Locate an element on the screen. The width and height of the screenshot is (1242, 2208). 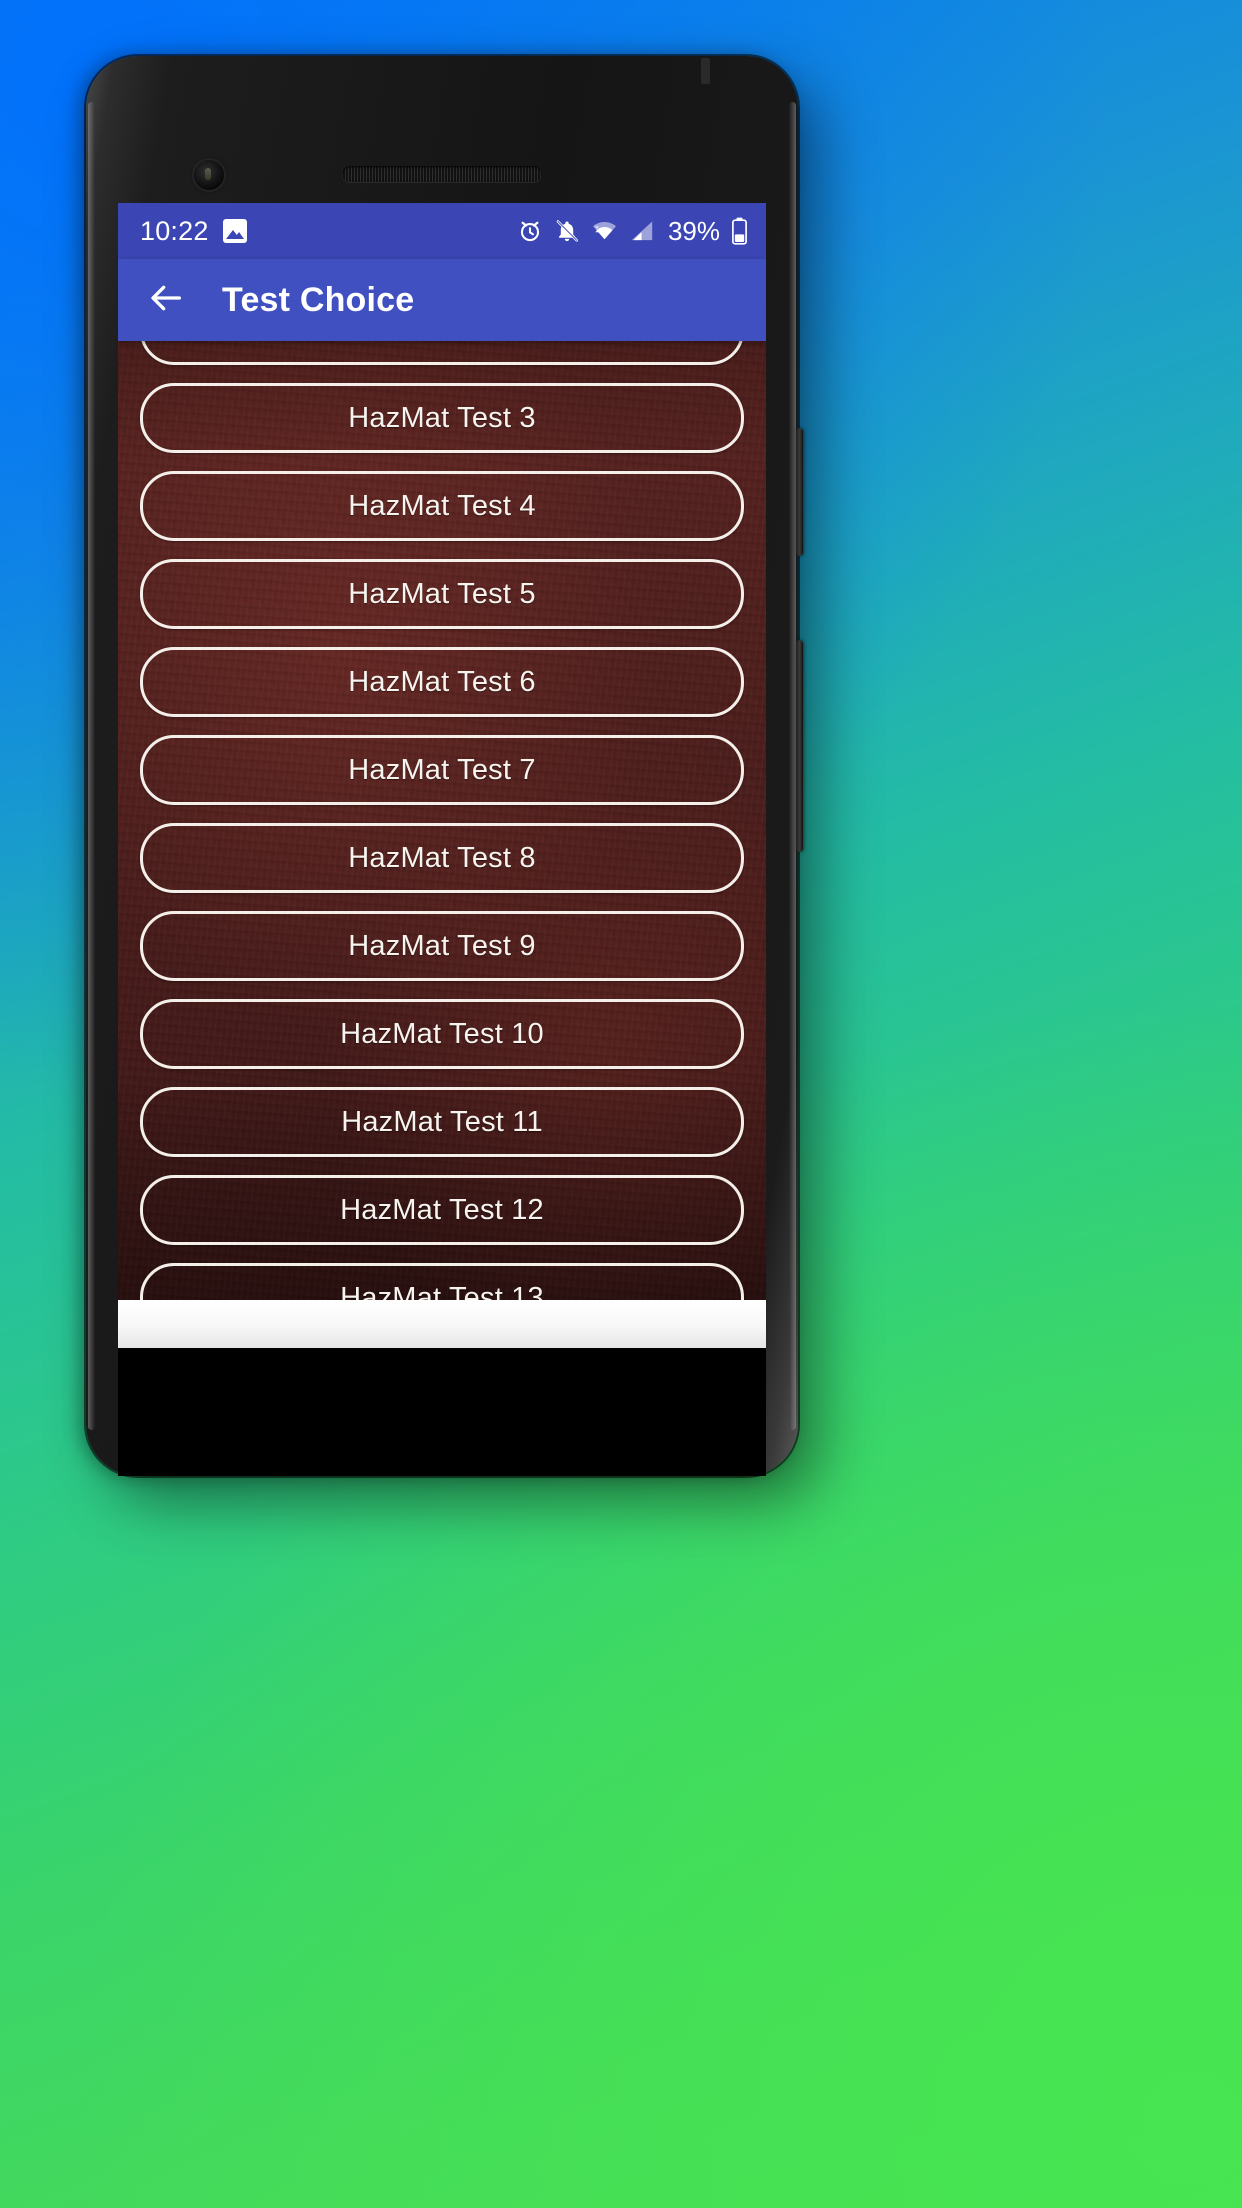
screen-bottom-area is located at coordinates (442, 1412).